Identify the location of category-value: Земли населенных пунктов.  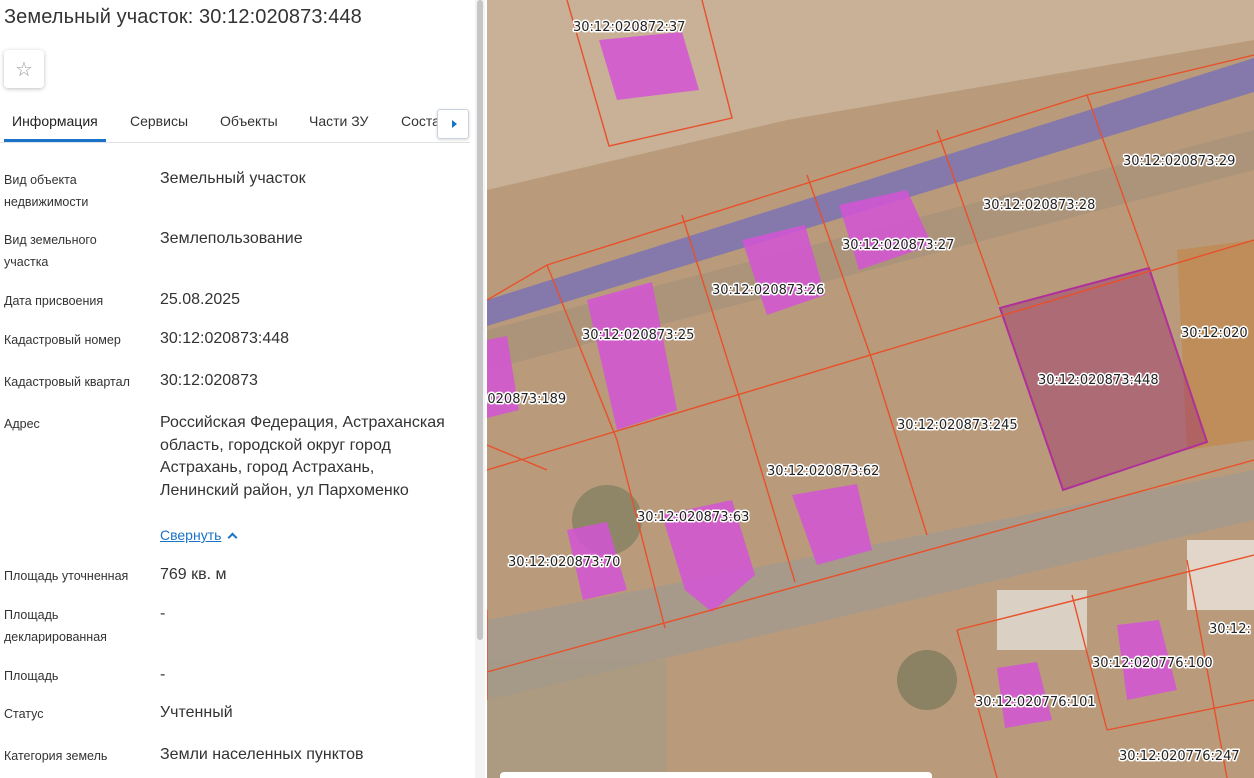
(262, 754).